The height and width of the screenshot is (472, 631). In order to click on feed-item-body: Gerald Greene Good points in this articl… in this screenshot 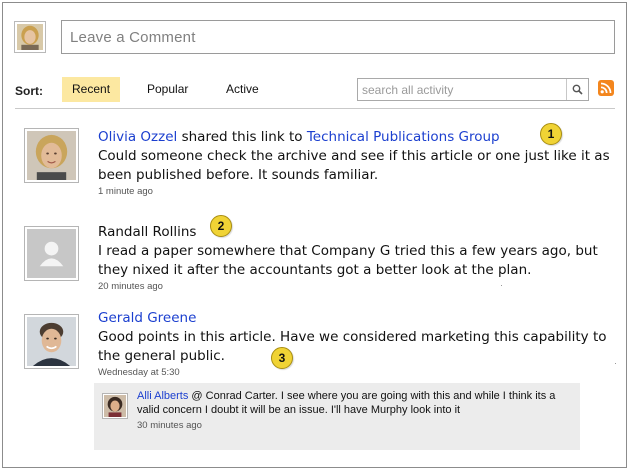, I will do `click(358, 343)`.